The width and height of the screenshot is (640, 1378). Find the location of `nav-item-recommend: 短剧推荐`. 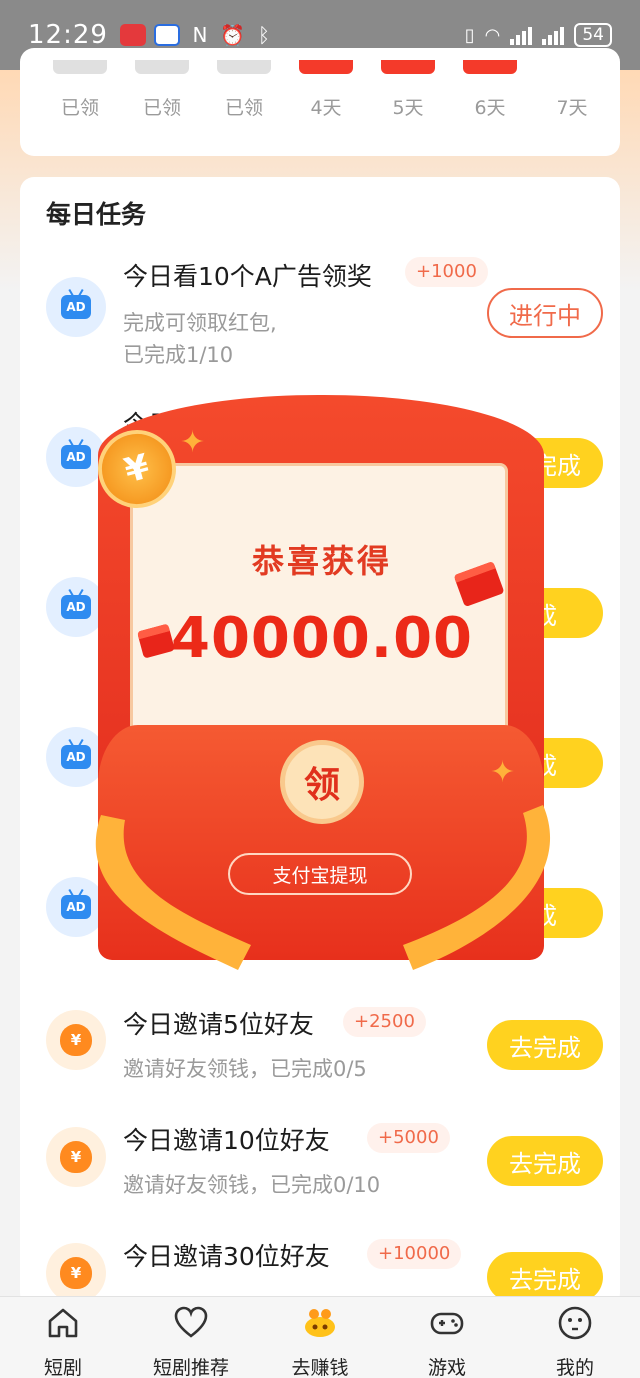

nav-item-recommend: 短剧推荐 is located at coordinates (191, 1337).